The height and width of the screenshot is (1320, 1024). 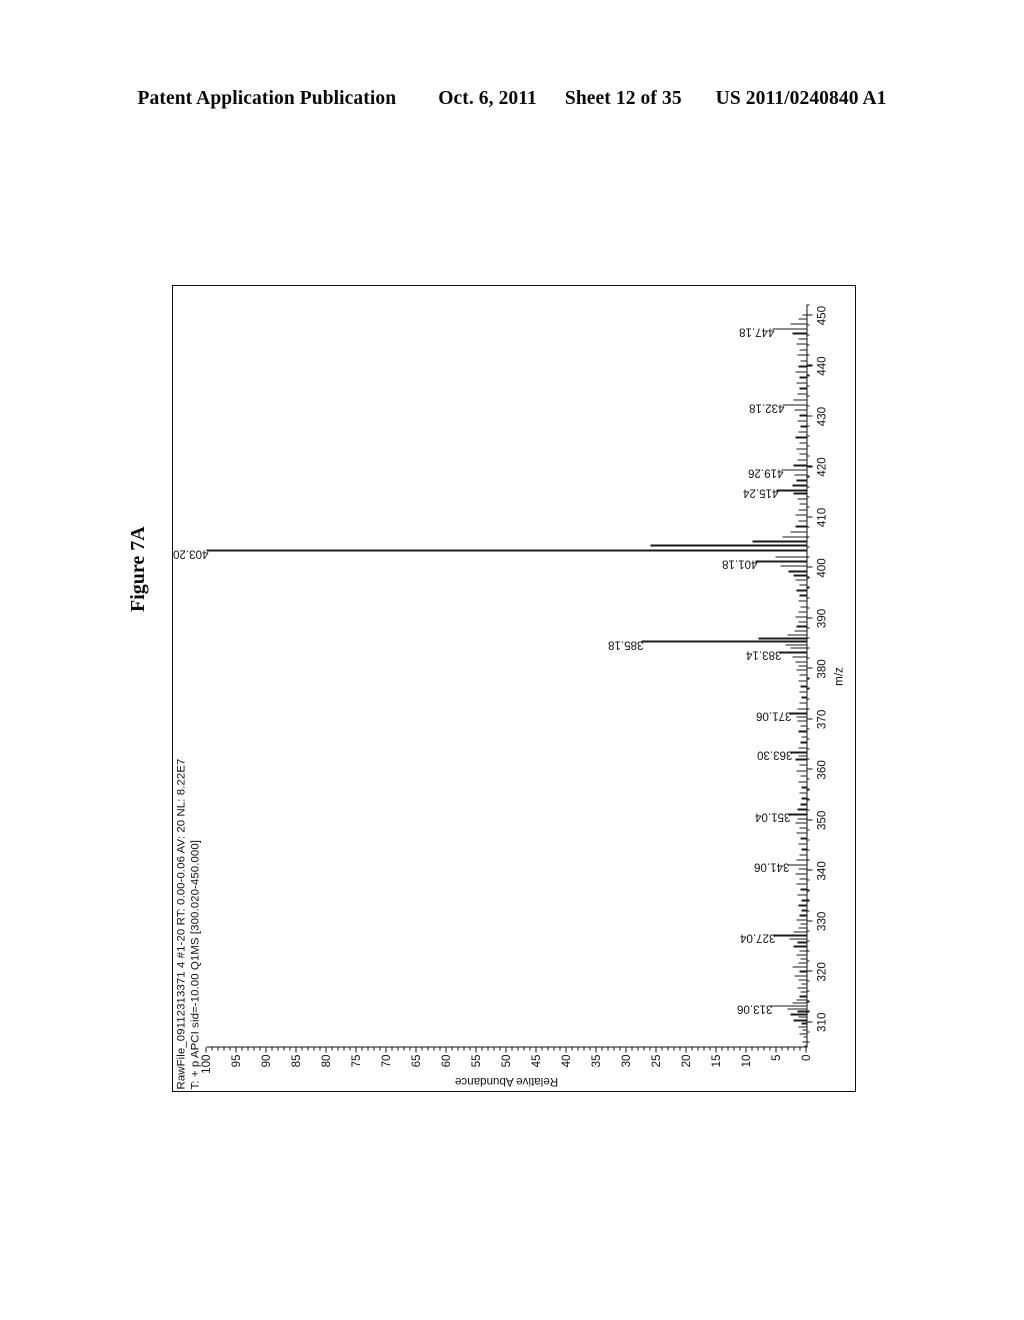 What do you see at coordinates (206, 1064) in the screenshot?
I see `y-axis-tick-label: 100` at bounding box center [206, 1064].